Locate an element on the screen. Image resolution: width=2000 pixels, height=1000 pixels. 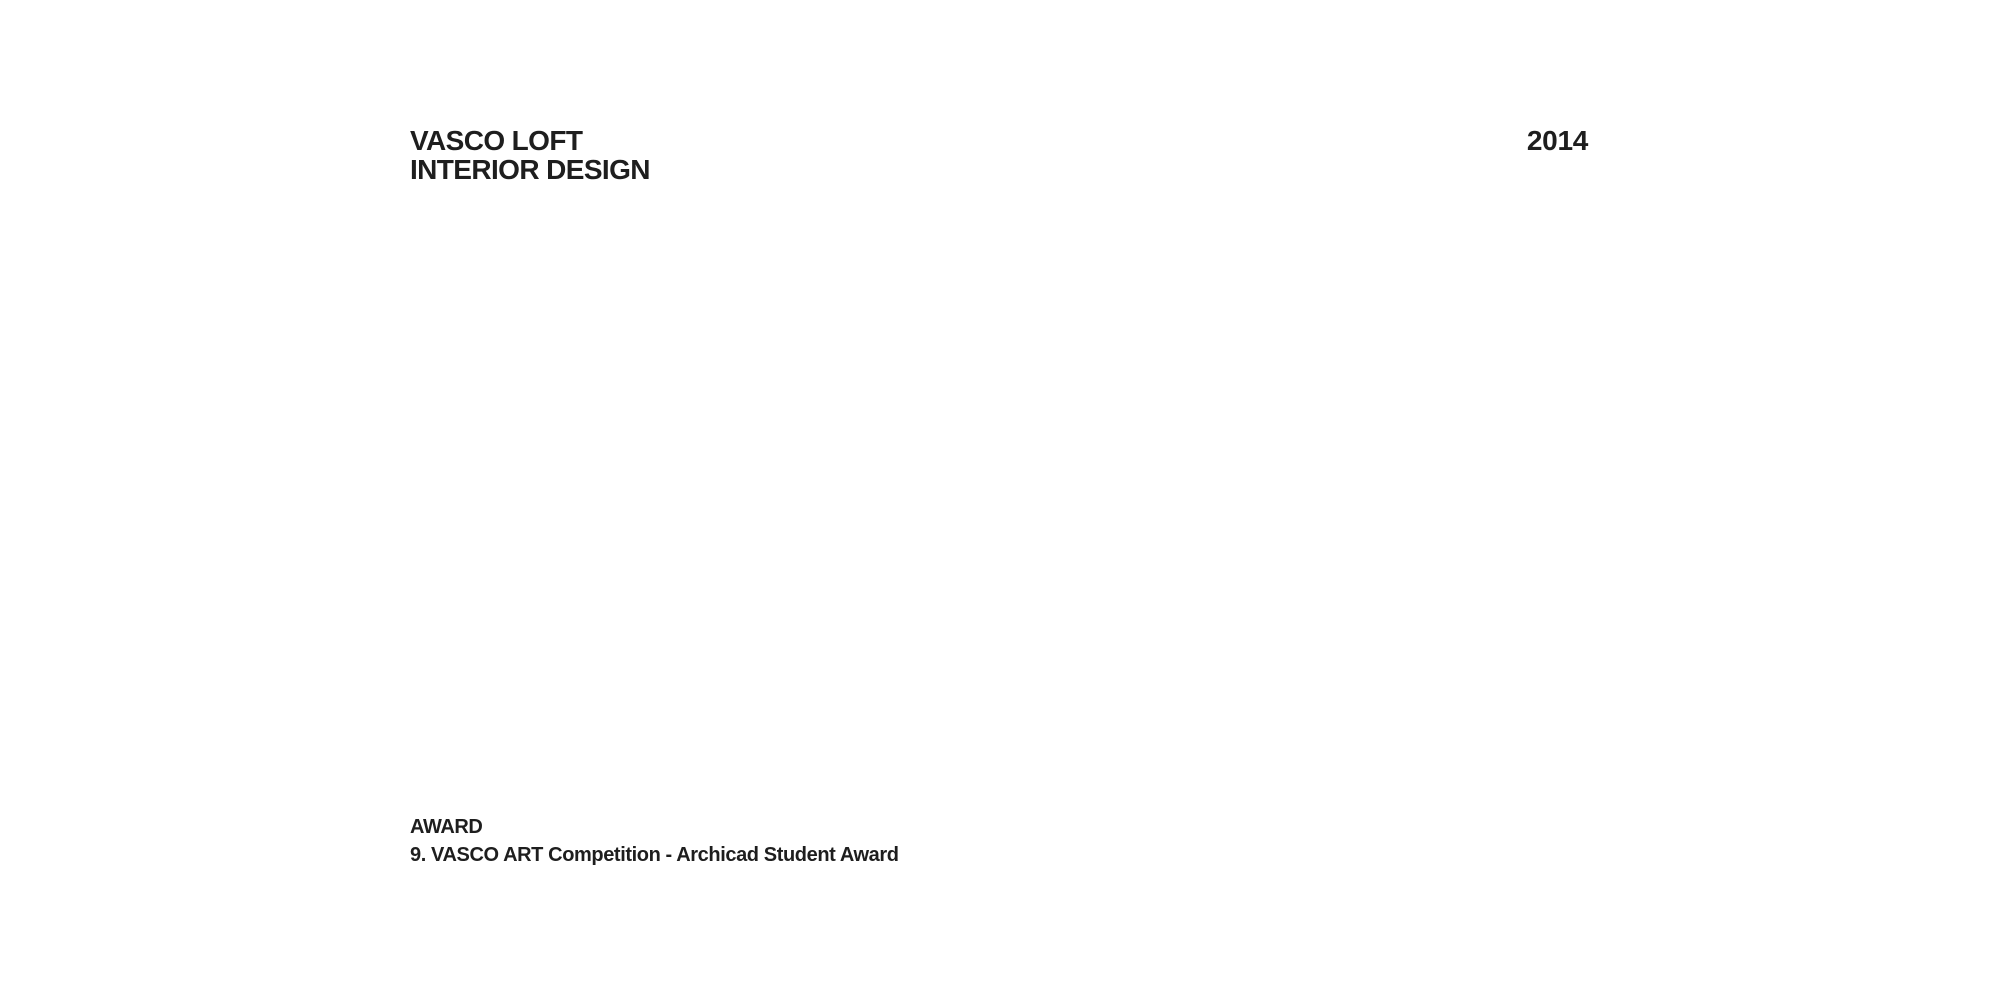
project-title-line2: INTERIOR DESIGN is located at coordinates (530, 169).